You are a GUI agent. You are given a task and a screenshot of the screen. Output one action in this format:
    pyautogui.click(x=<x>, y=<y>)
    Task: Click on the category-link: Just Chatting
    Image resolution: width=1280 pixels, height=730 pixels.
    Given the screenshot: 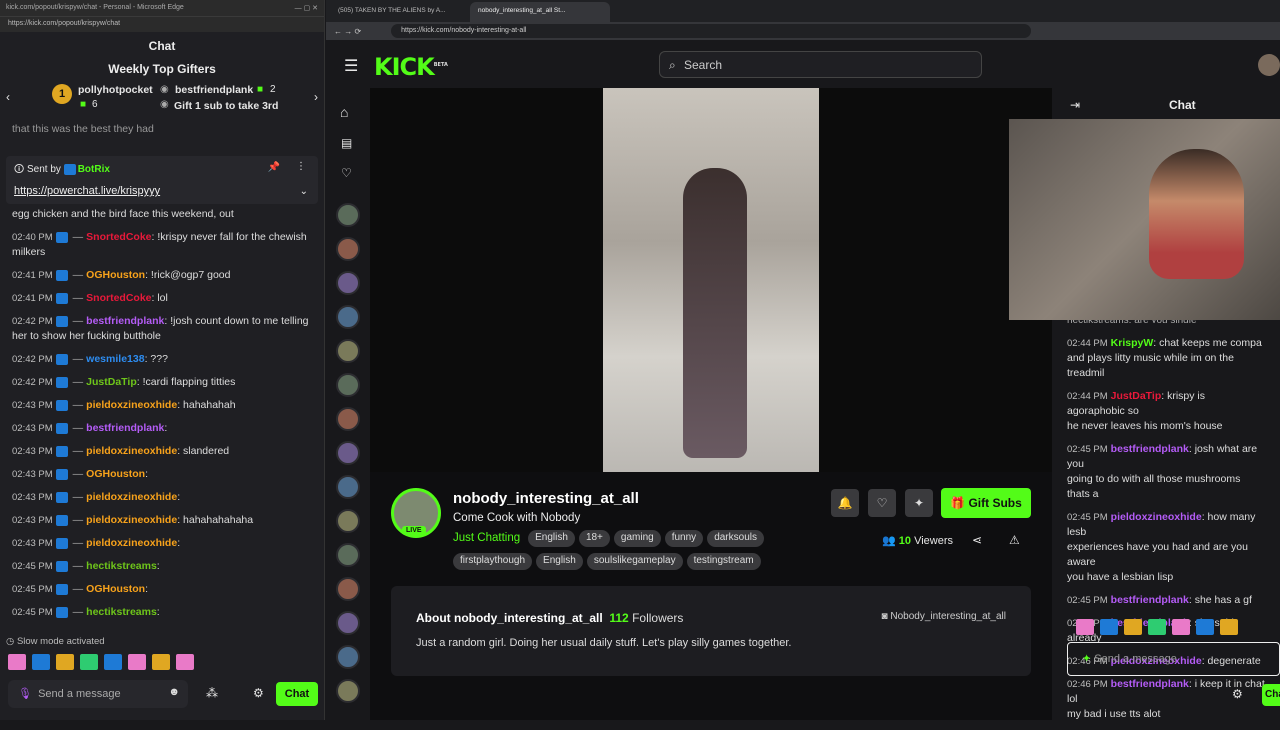 What is the action you would take?
    pyautogui.click(x=486, y=538)
    